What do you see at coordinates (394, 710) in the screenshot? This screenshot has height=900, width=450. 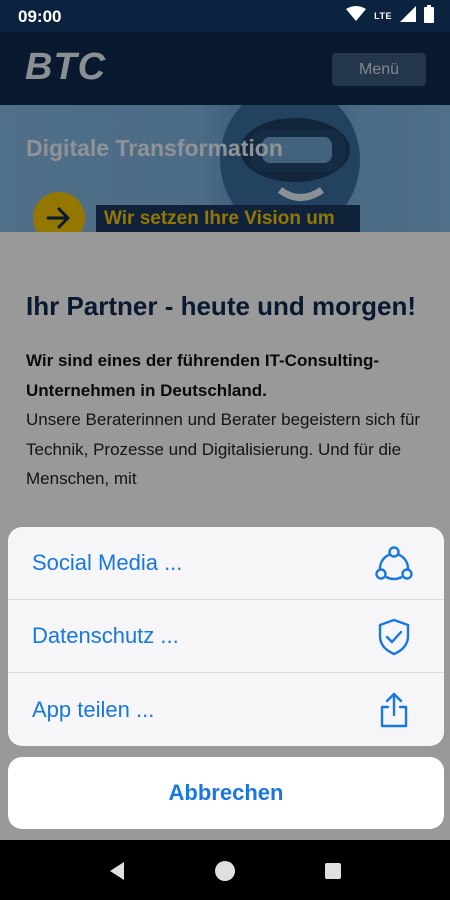 I see `share-upload-icon` at bounding box center [394, 710].